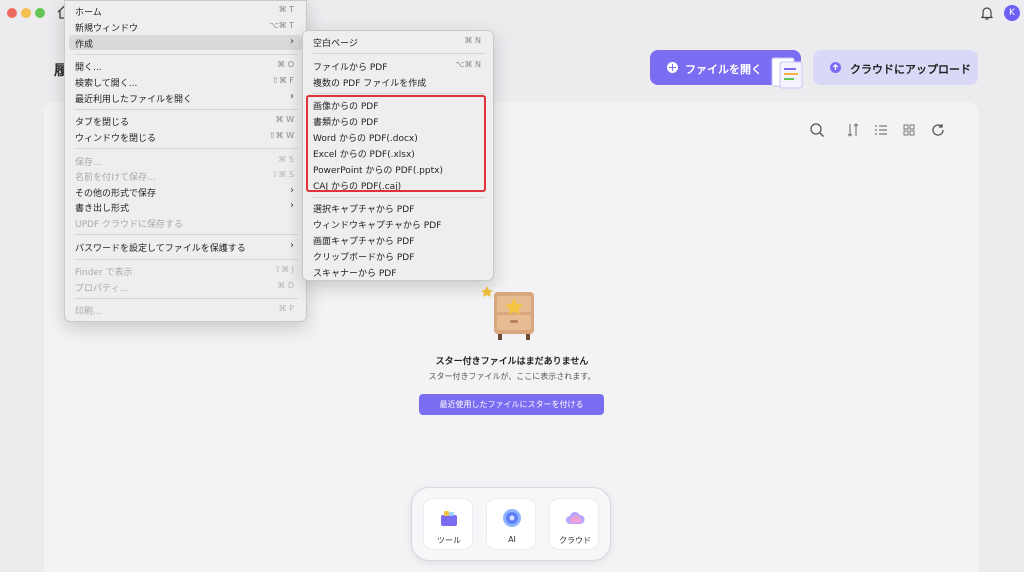 The width and height of the screenshot is (1024, 572). I want to click on avatar: K, so click(1012, 13).